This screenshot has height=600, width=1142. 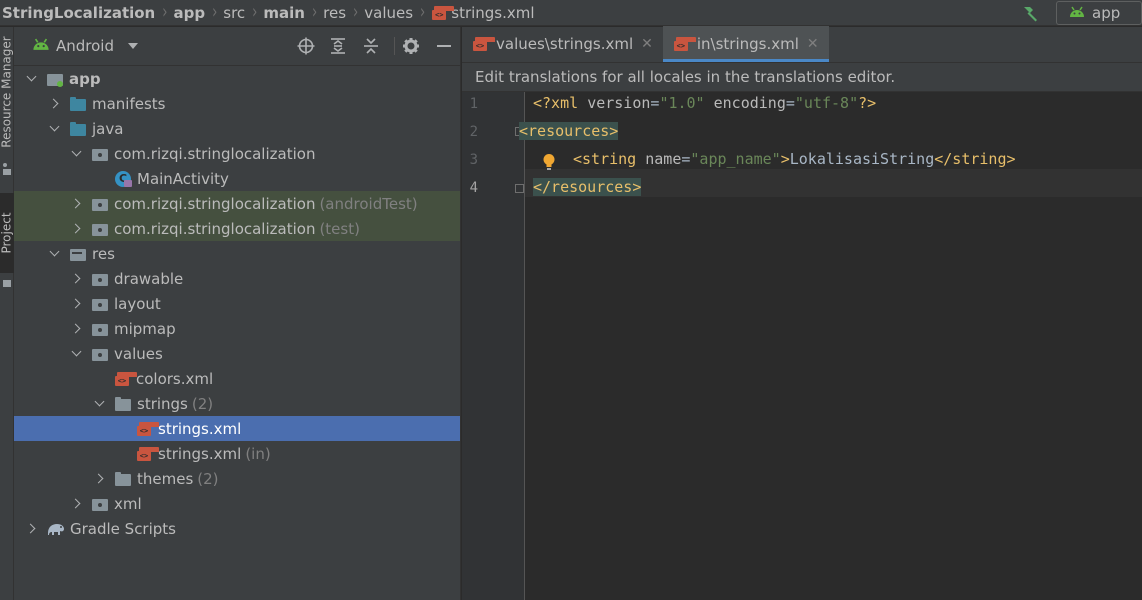 I want to click on breadcrumb-item: app, so click(x=189, y=13).